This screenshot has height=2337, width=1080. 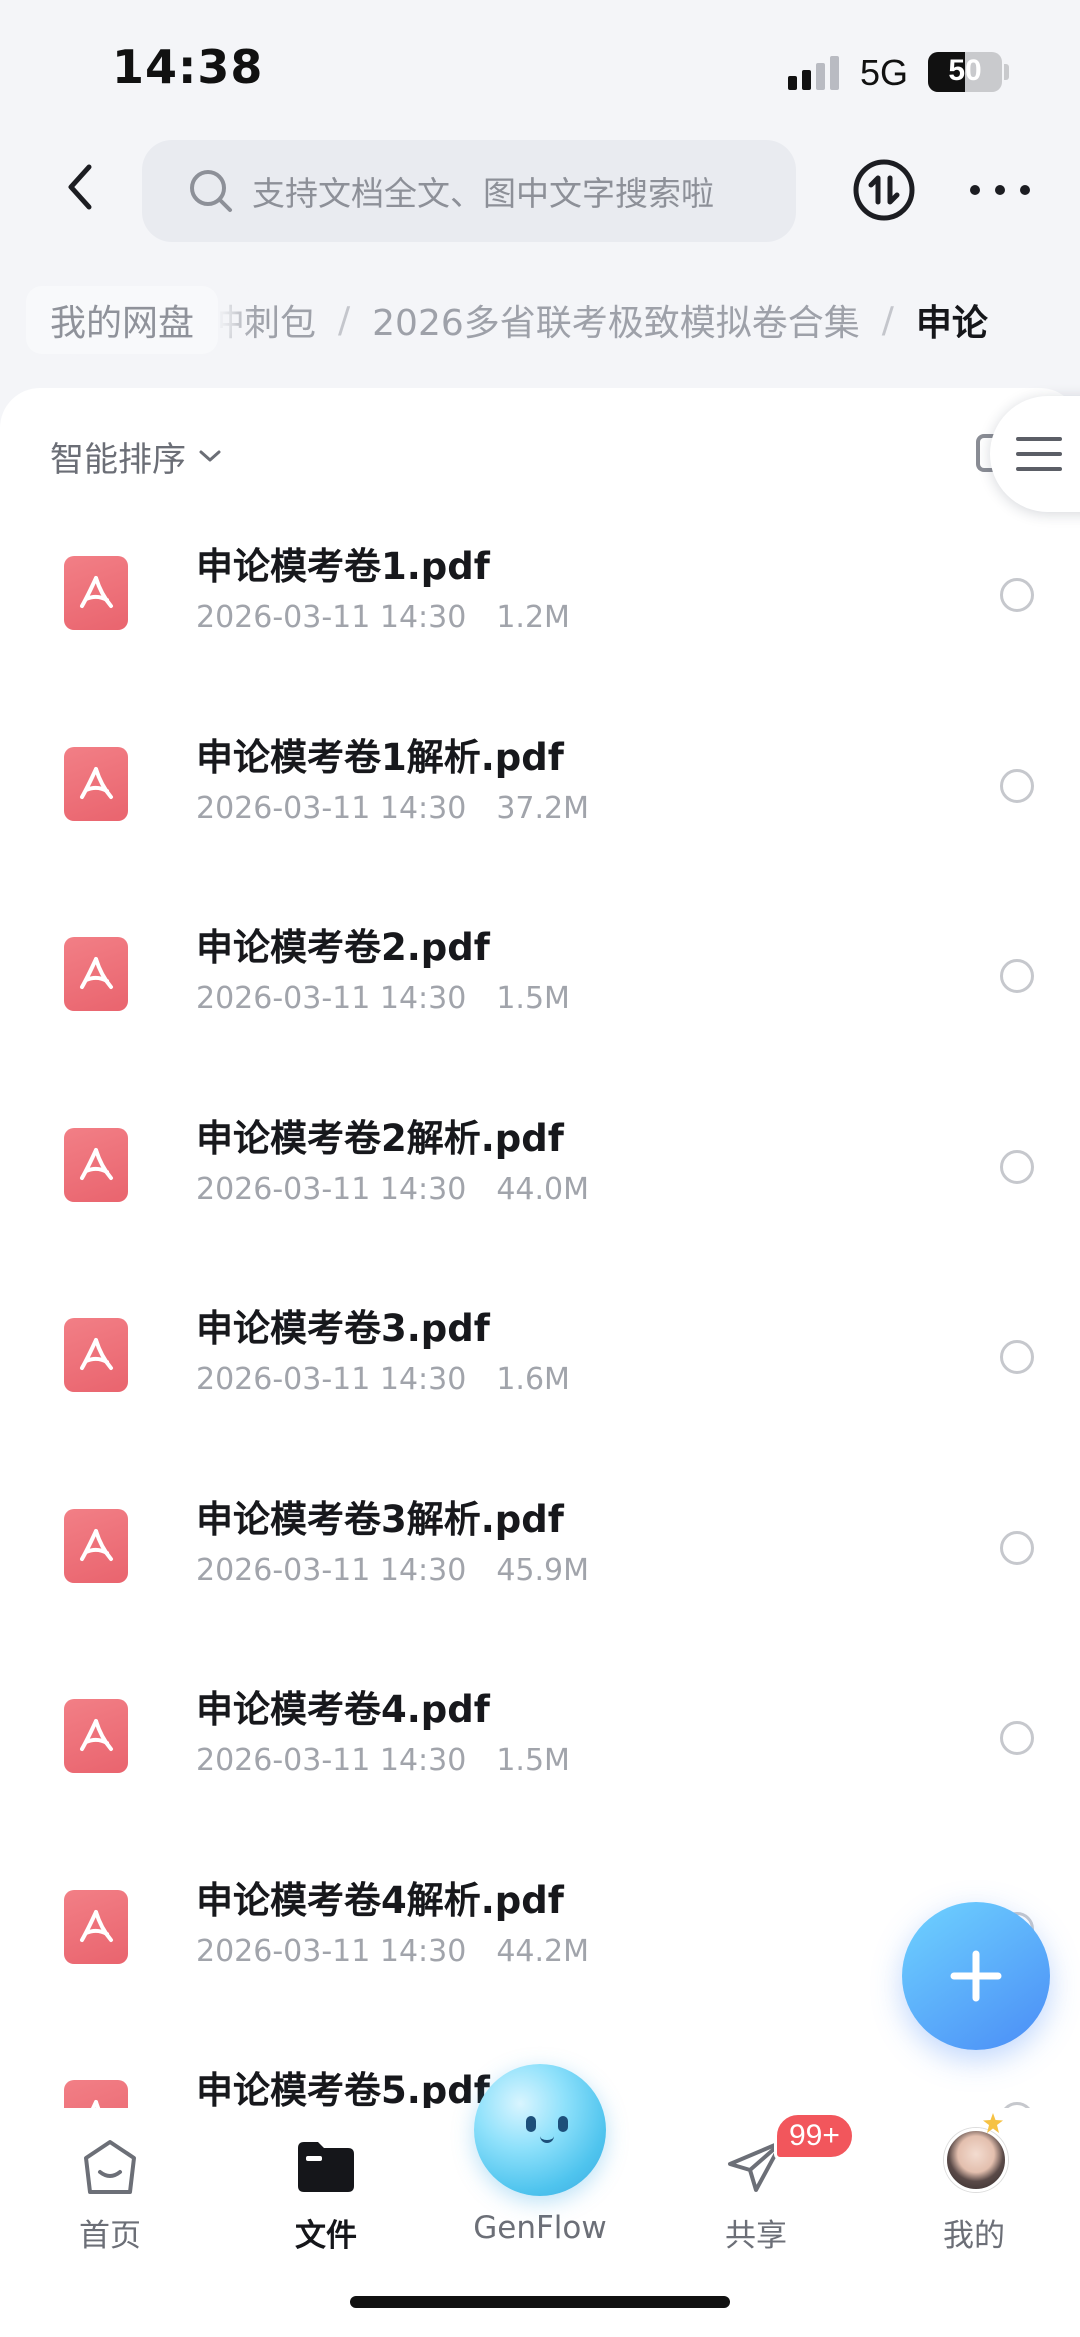 What do you see at coordinates (974, 2236) in the screenshot?
I see `tab-label: 我的` at bounding box center [974, 2236].